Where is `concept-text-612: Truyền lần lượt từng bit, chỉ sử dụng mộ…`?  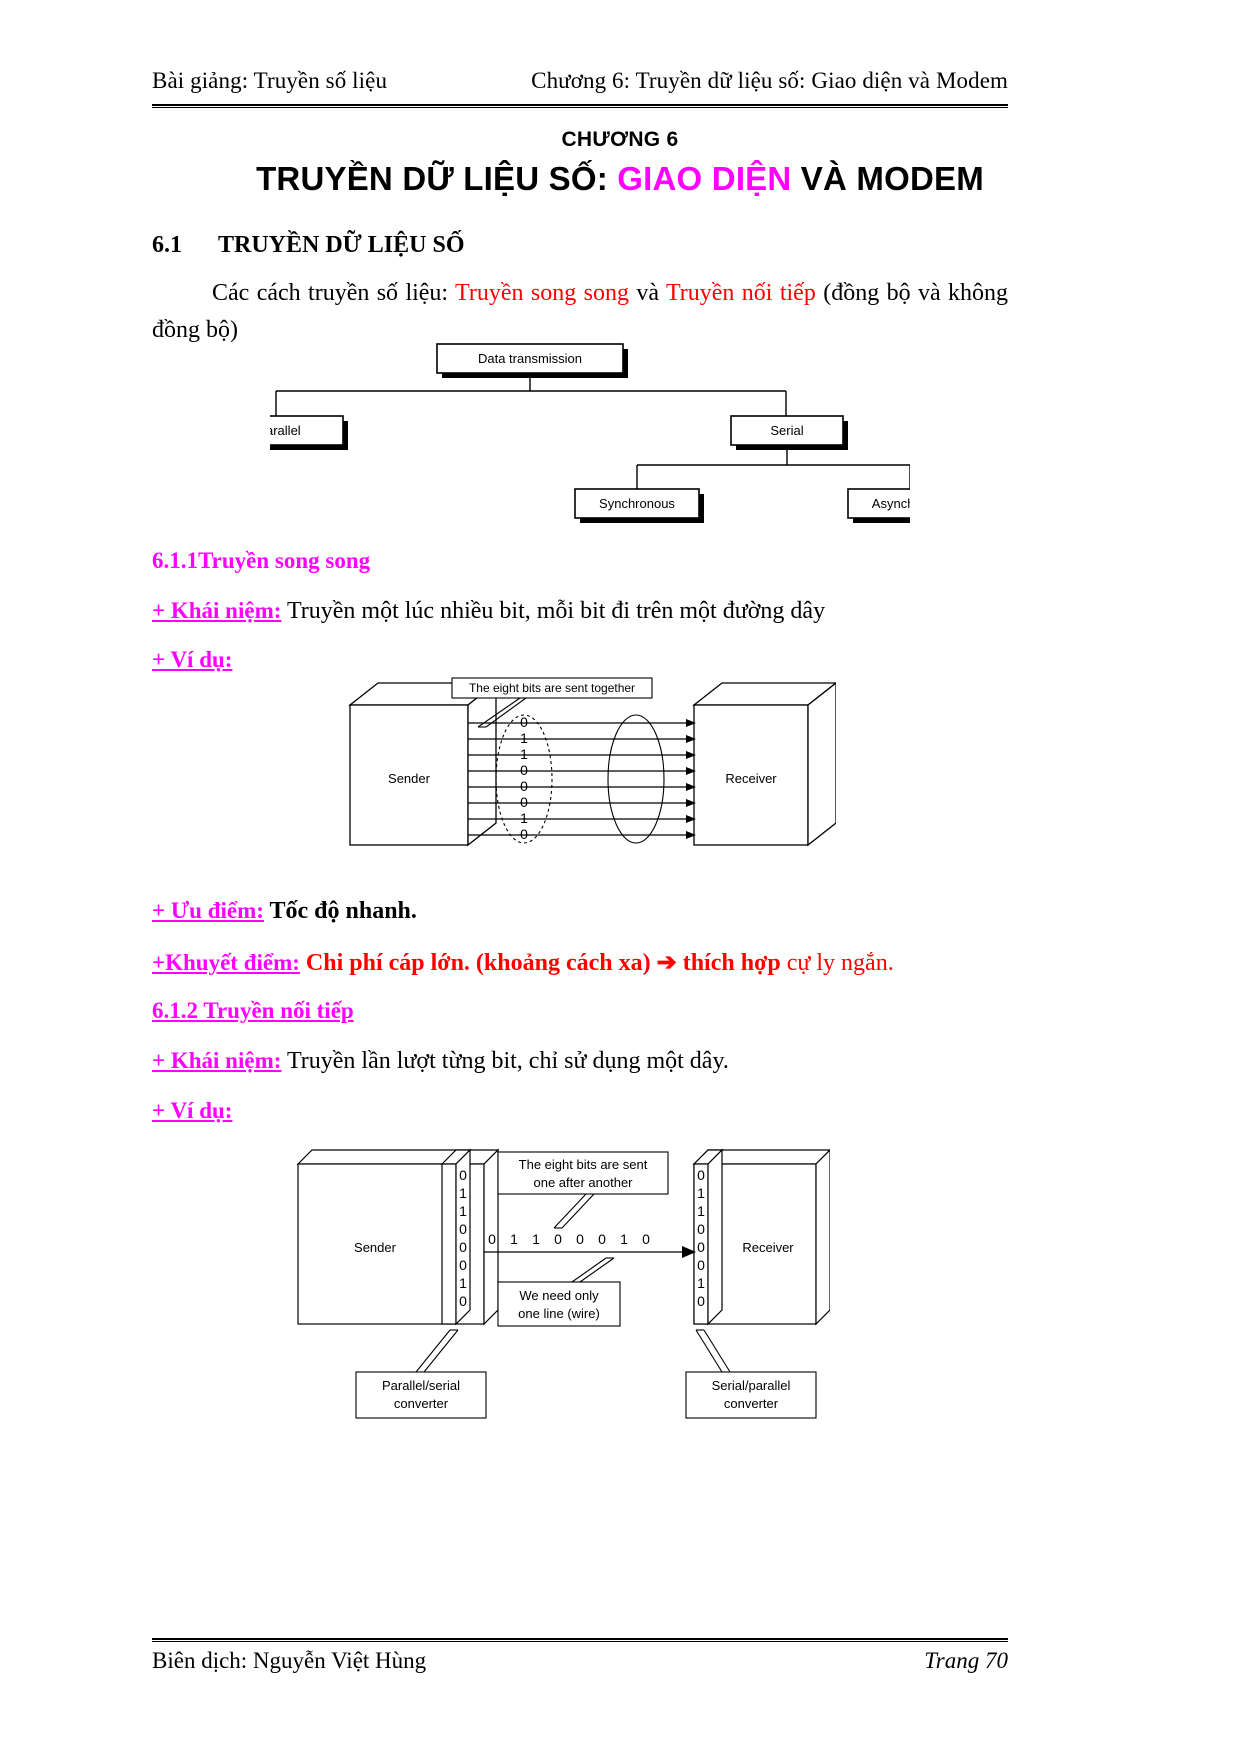 concept-text-612: Truyền lần lượt từng bit, chỉ sử dụng mộ… is located at coordinates (505, 1061).